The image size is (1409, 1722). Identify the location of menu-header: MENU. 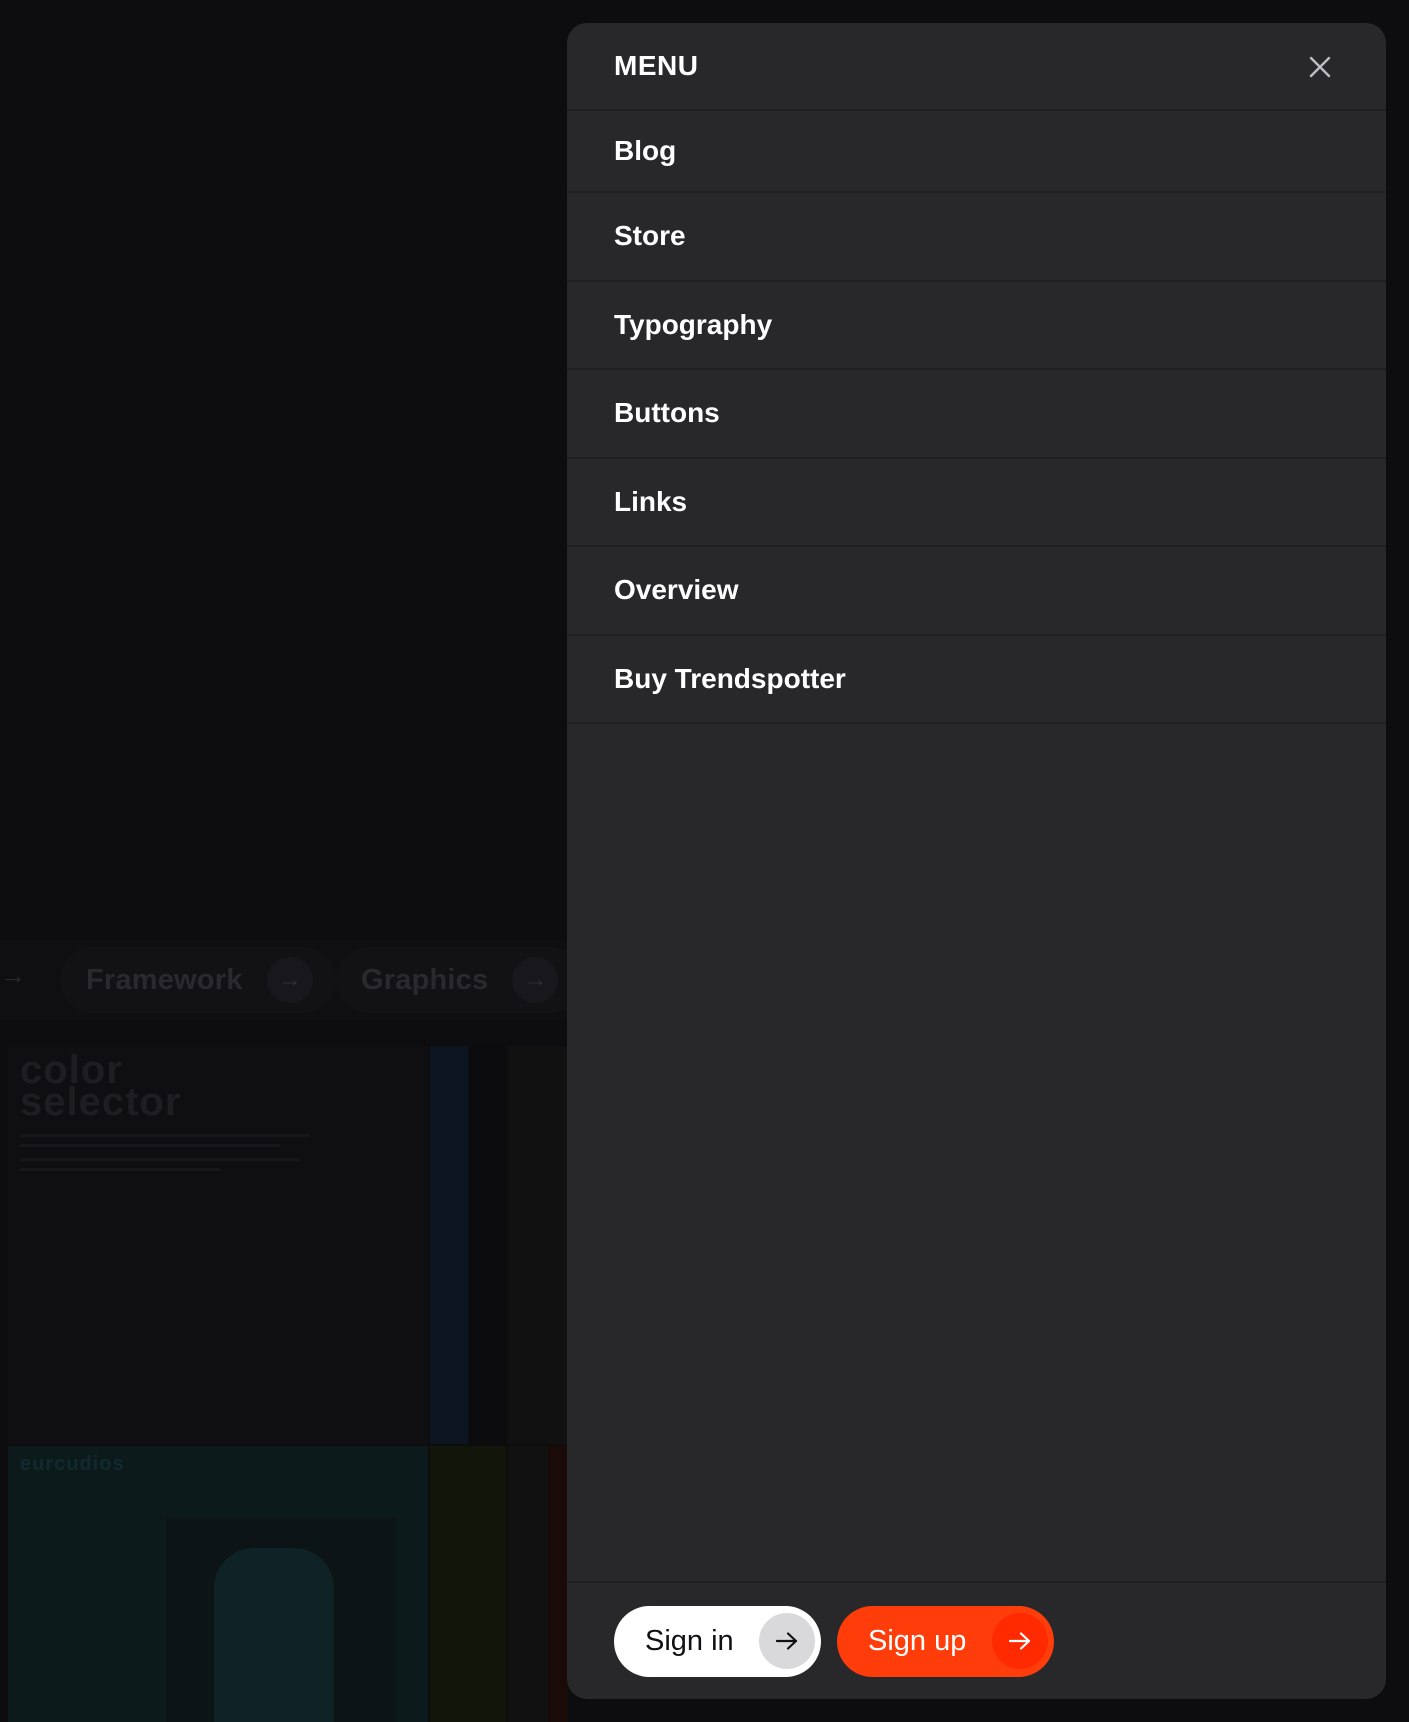
(976, 67).